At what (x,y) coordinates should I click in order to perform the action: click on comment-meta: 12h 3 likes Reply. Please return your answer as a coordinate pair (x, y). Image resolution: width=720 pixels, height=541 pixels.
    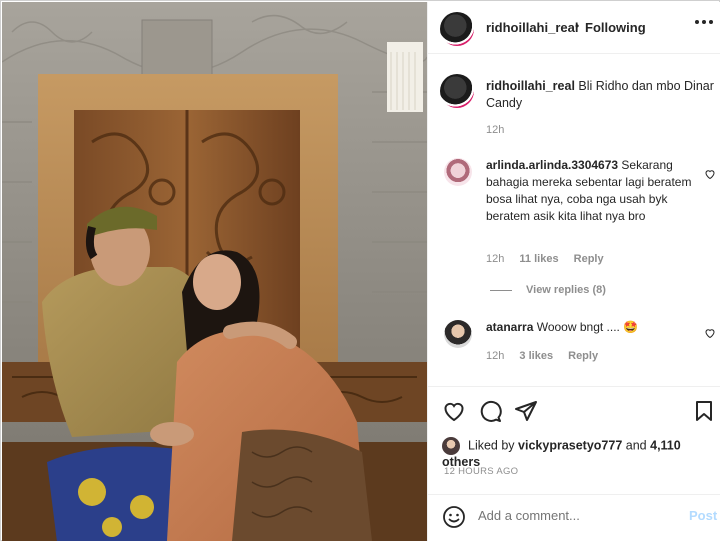
    Looking at the image, I should click on (548, 356).